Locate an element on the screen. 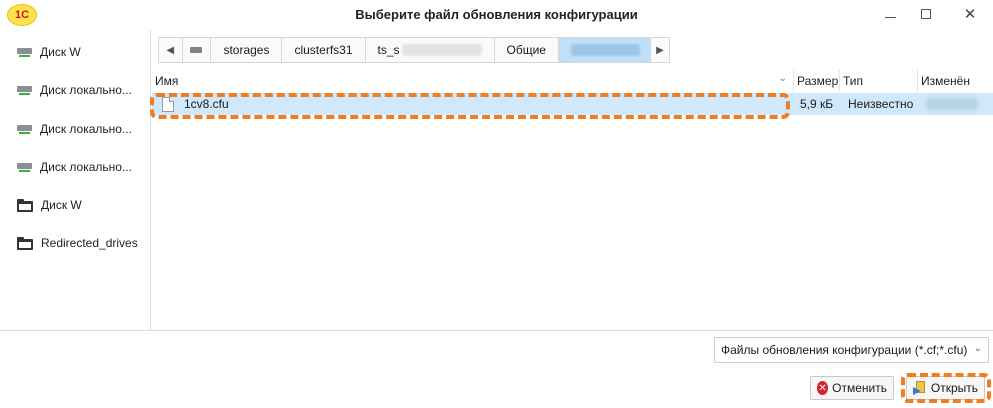 The image size is (993, 408). file-name-cell: 1cv8.cfu is located at coordinates (472, 104).